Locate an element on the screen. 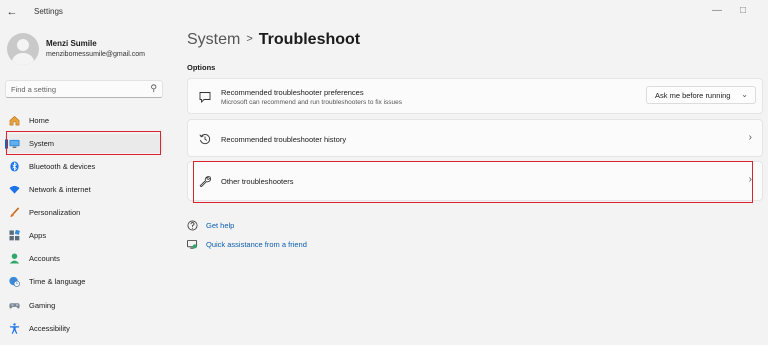 Image resolution: width=768 pixels, height=345 pixels. sidebar-item-label: Network & internet is located at coordinates (60, 189).